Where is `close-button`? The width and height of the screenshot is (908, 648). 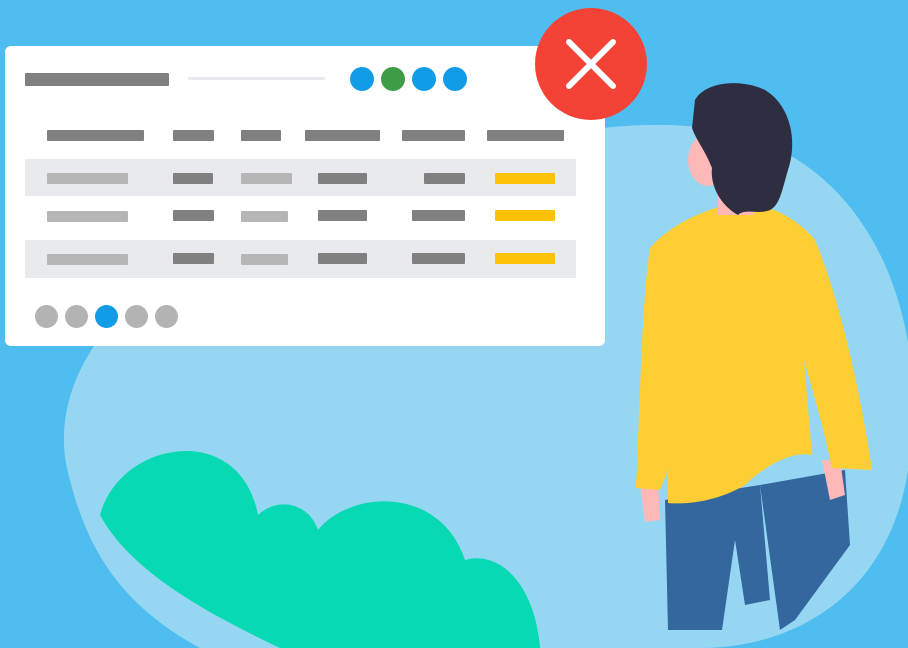 close-button is located at coordinates (591, 64).